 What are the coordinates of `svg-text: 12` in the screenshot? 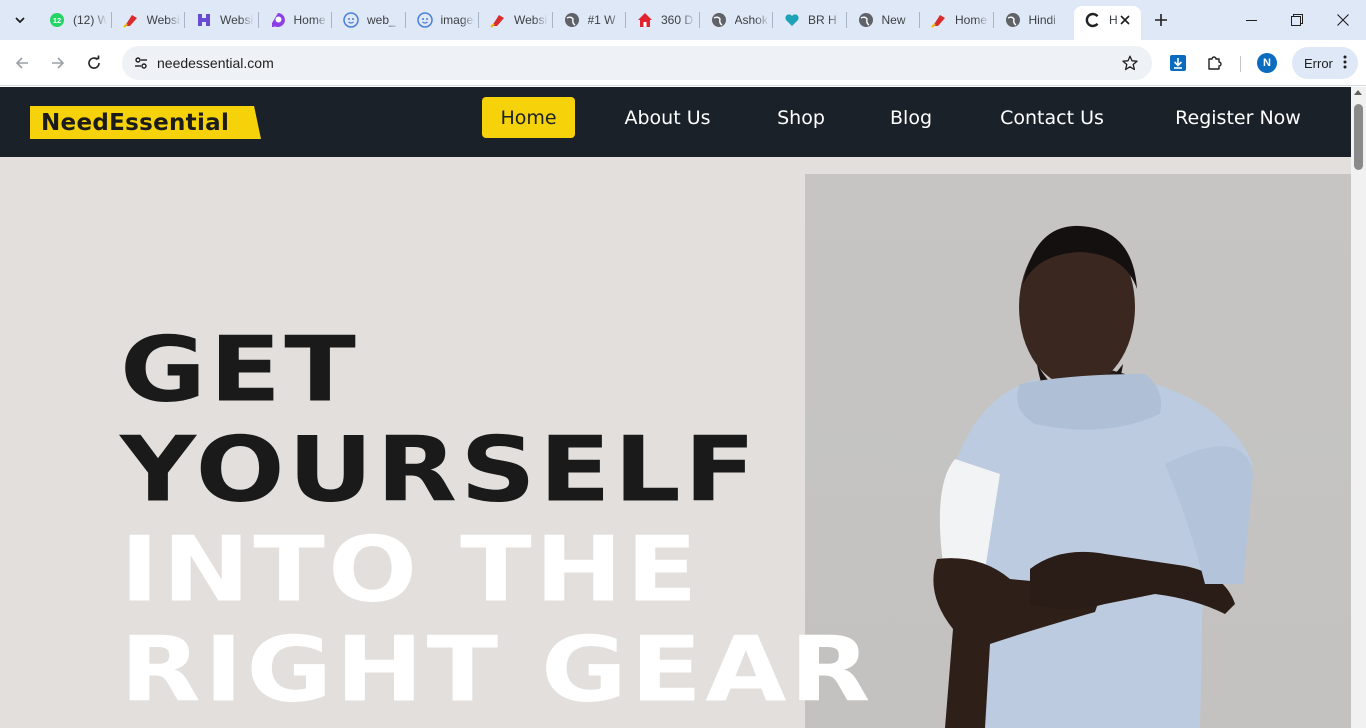 It's located at (57, 20).